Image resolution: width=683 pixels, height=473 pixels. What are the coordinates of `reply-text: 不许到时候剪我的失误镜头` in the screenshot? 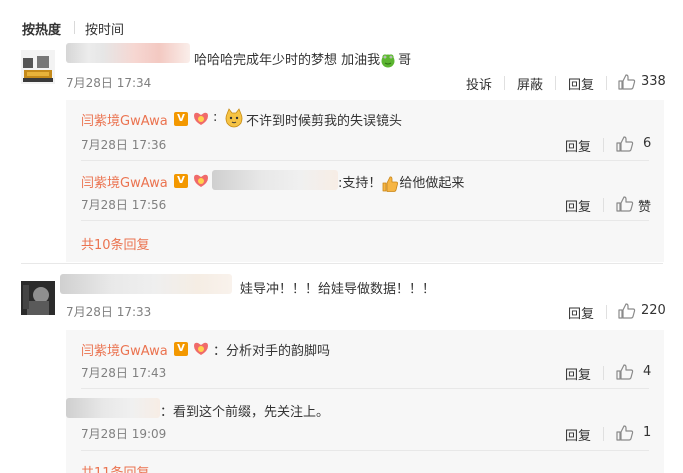 It's located at (324, 121).